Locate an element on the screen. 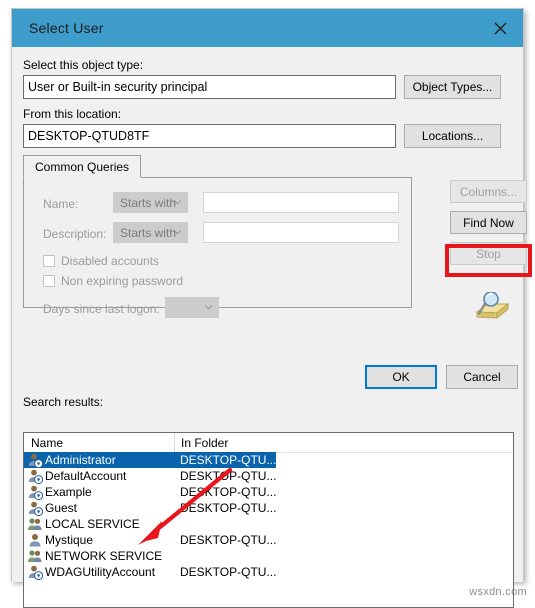 Image resolution: width=535 pixels, height=608 pixels. name-value-input is located at coordinates (301, 202).